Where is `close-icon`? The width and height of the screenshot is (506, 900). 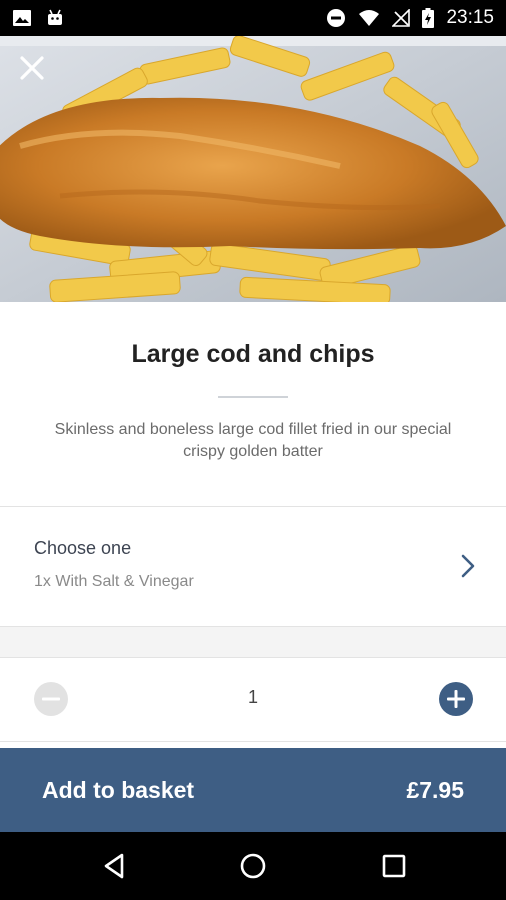
close-icon is located at coordinates (32, 68).